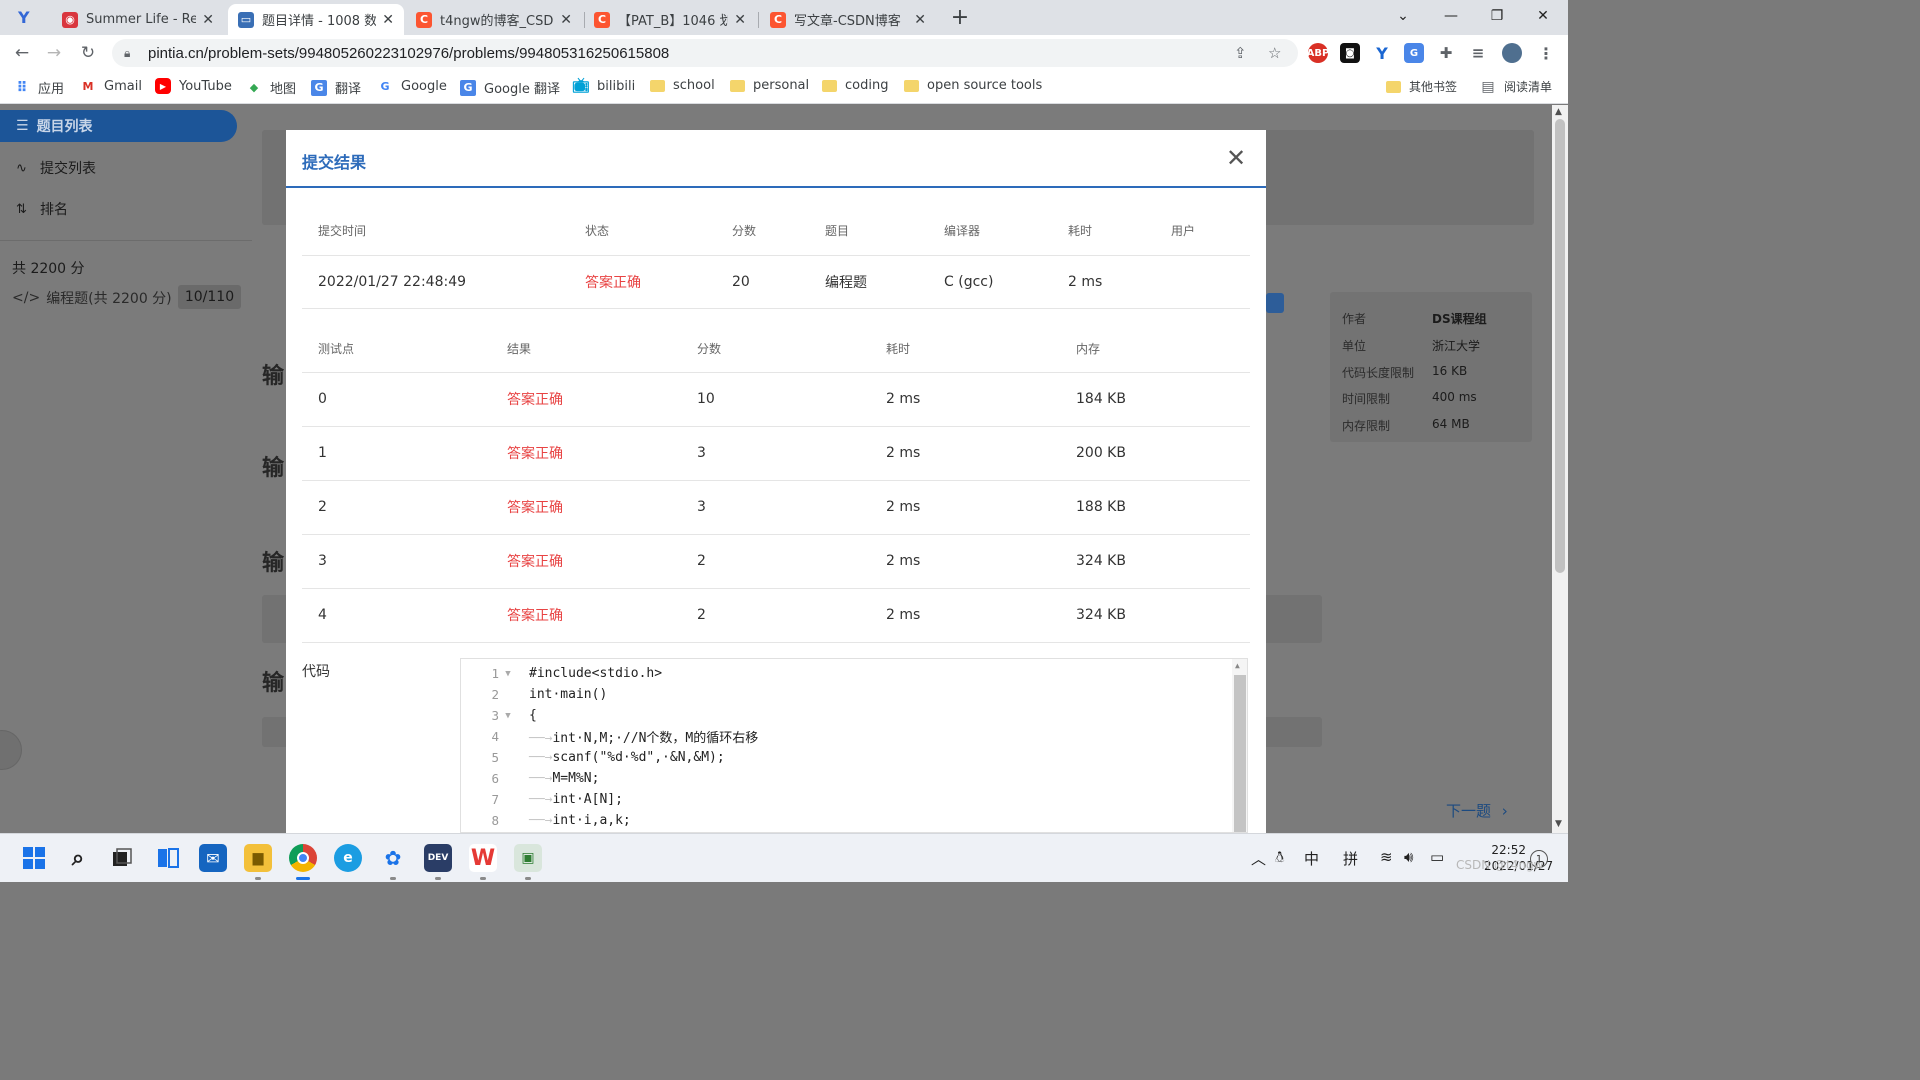 The width and height of the screenshot is (1920, 1080). I want to click on windows-start-icon, so click(34, 858).